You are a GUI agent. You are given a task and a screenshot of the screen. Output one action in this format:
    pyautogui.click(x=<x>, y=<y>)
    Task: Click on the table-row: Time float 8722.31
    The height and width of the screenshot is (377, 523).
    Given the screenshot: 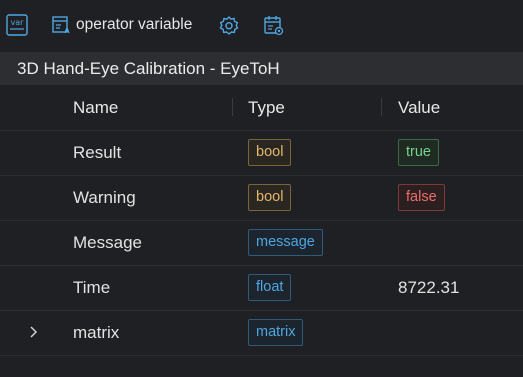 What is the action you would take?
    pyautogui.click(x=261, y=288)
    